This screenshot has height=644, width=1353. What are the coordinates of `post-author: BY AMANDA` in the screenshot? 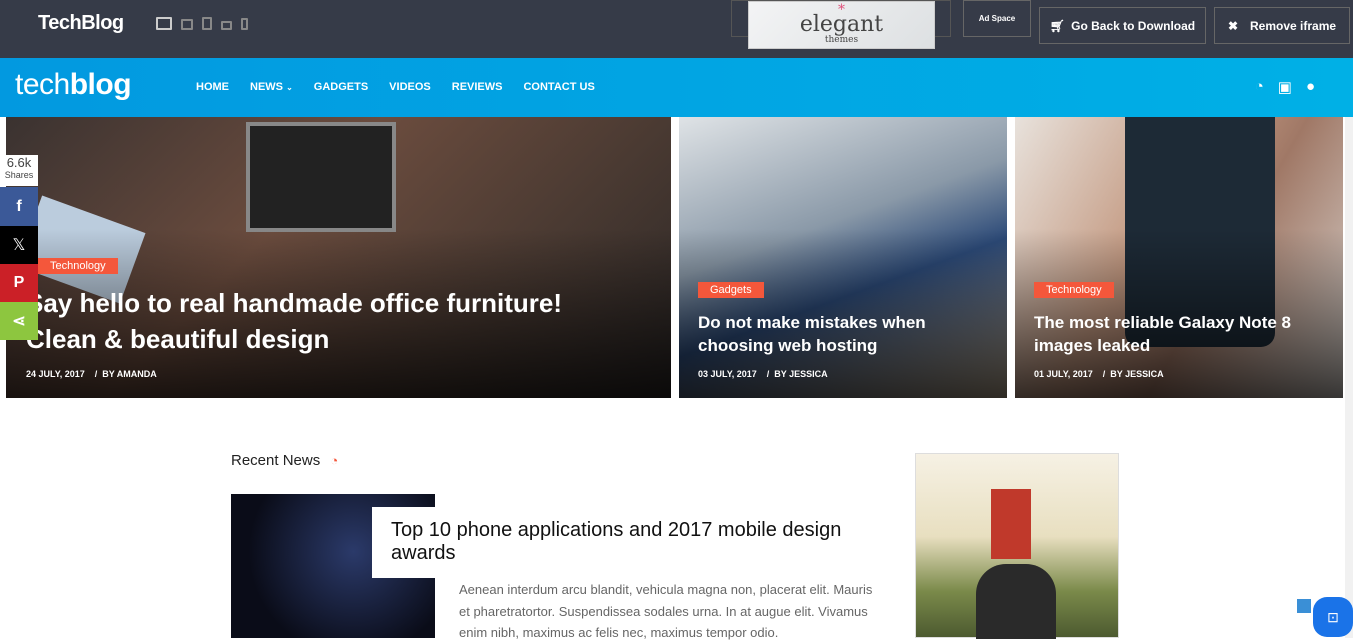 It's located at (129, 374).